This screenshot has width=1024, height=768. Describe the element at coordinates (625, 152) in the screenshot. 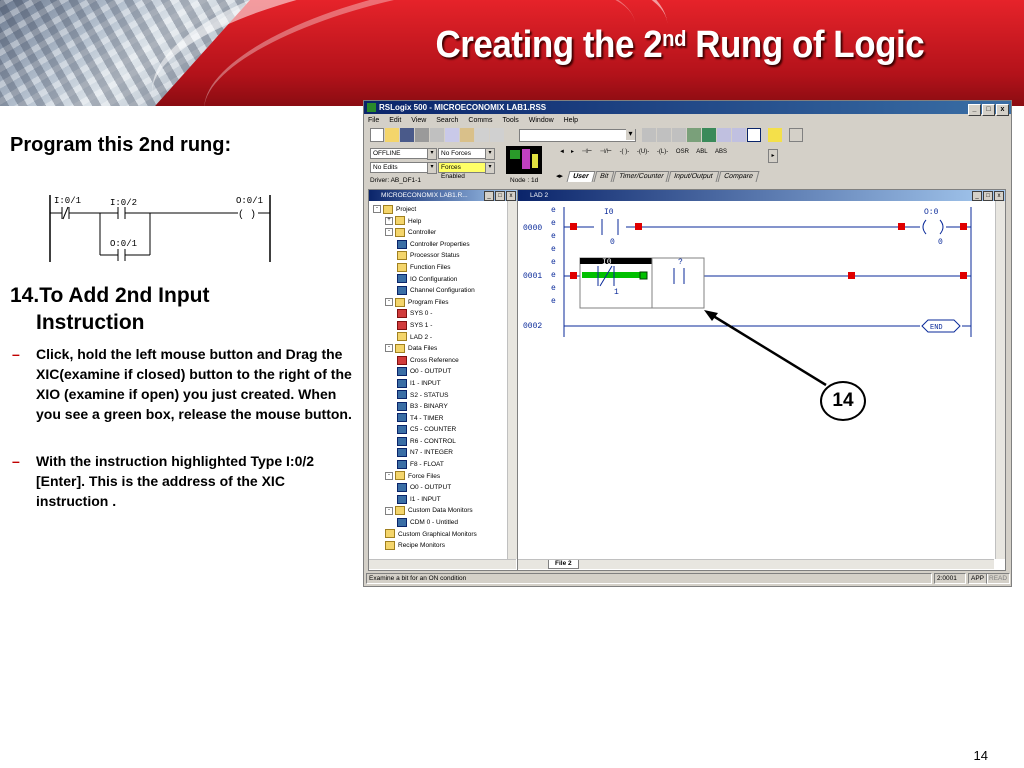

I see `ote-button: -( )-` at that location.